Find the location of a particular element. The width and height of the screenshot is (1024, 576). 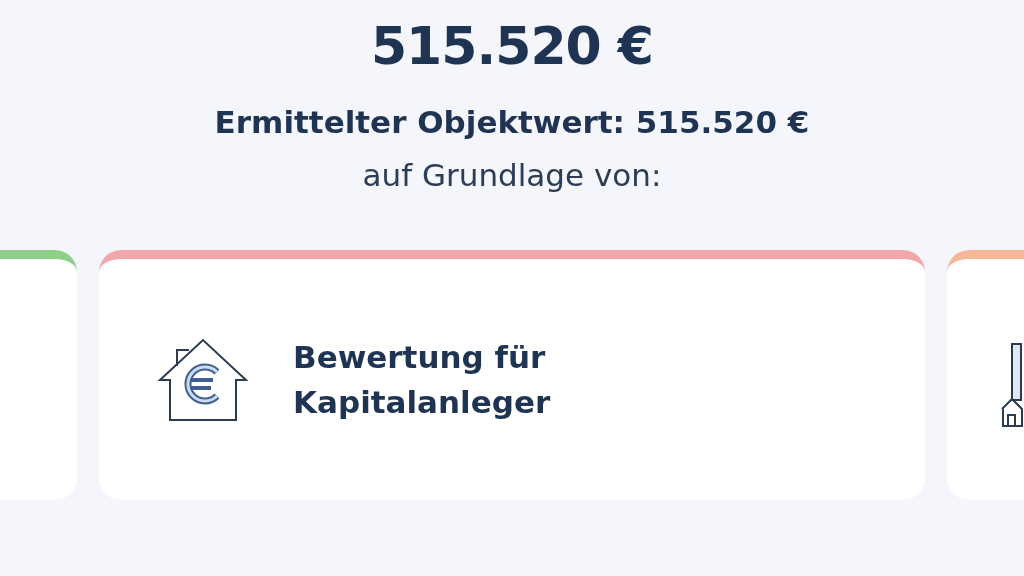

basis-label: auf Grundlage von: is located at coordinates (512, 176).